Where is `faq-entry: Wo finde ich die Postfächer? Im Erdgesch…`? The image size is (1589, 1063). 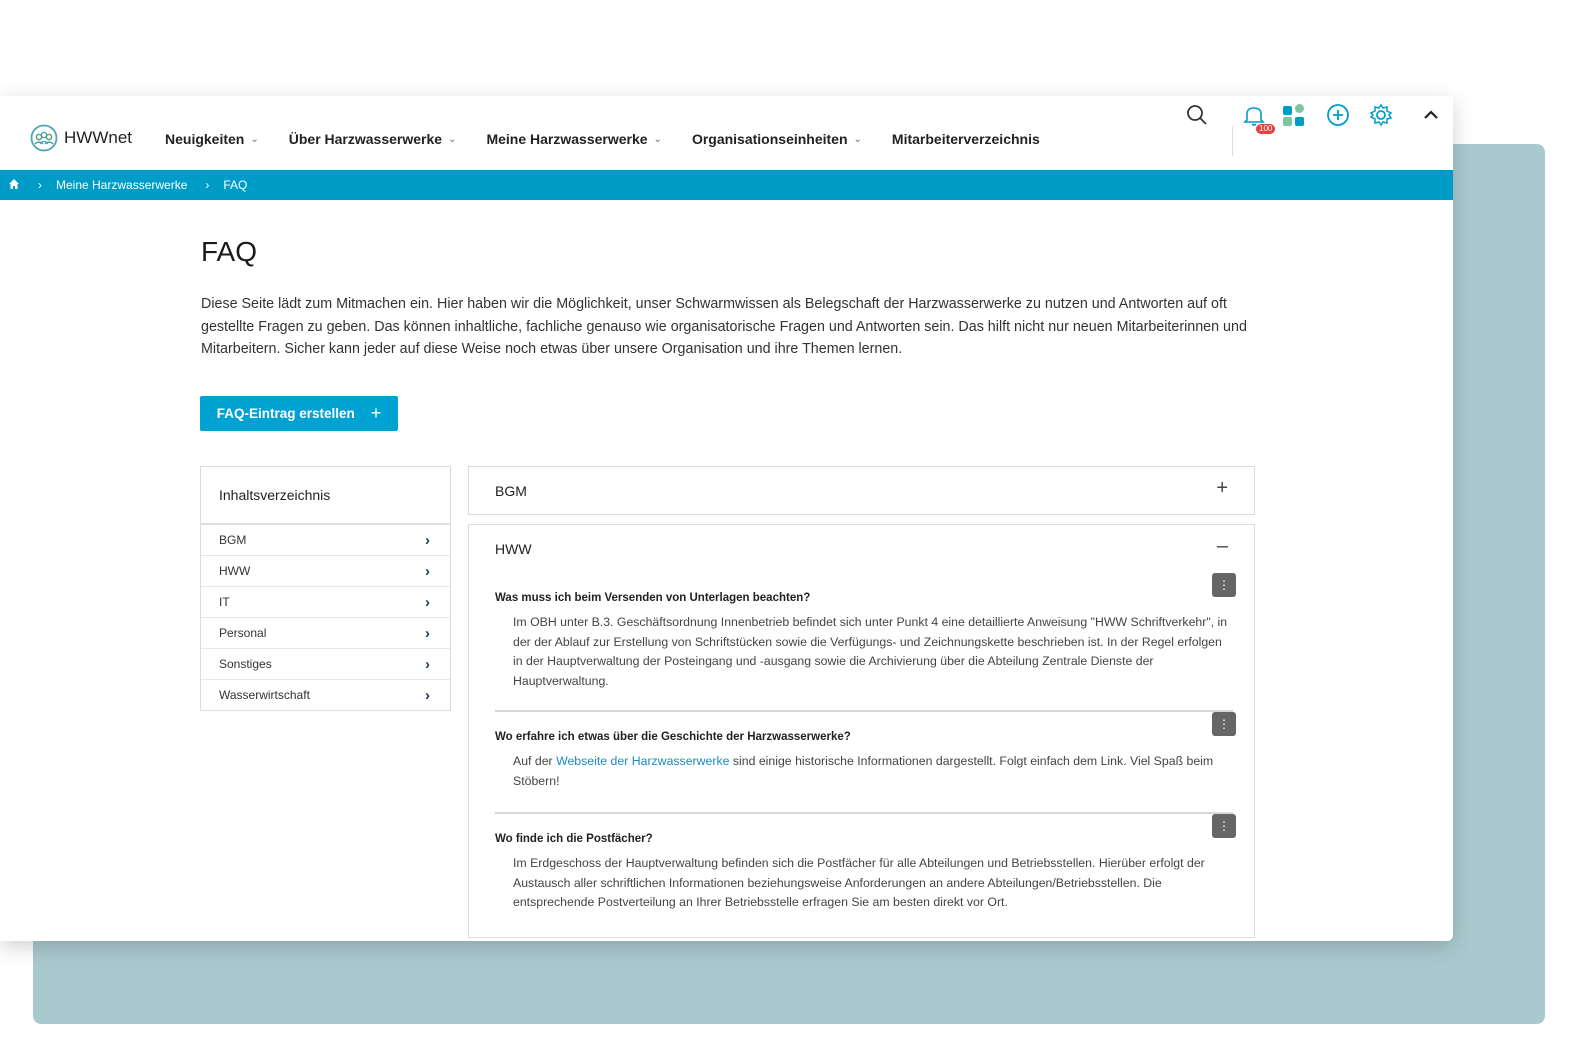
faq-entry: Wo finde ich die Postfächer? Im Erdgesch… is located at coordinates (864, 873).